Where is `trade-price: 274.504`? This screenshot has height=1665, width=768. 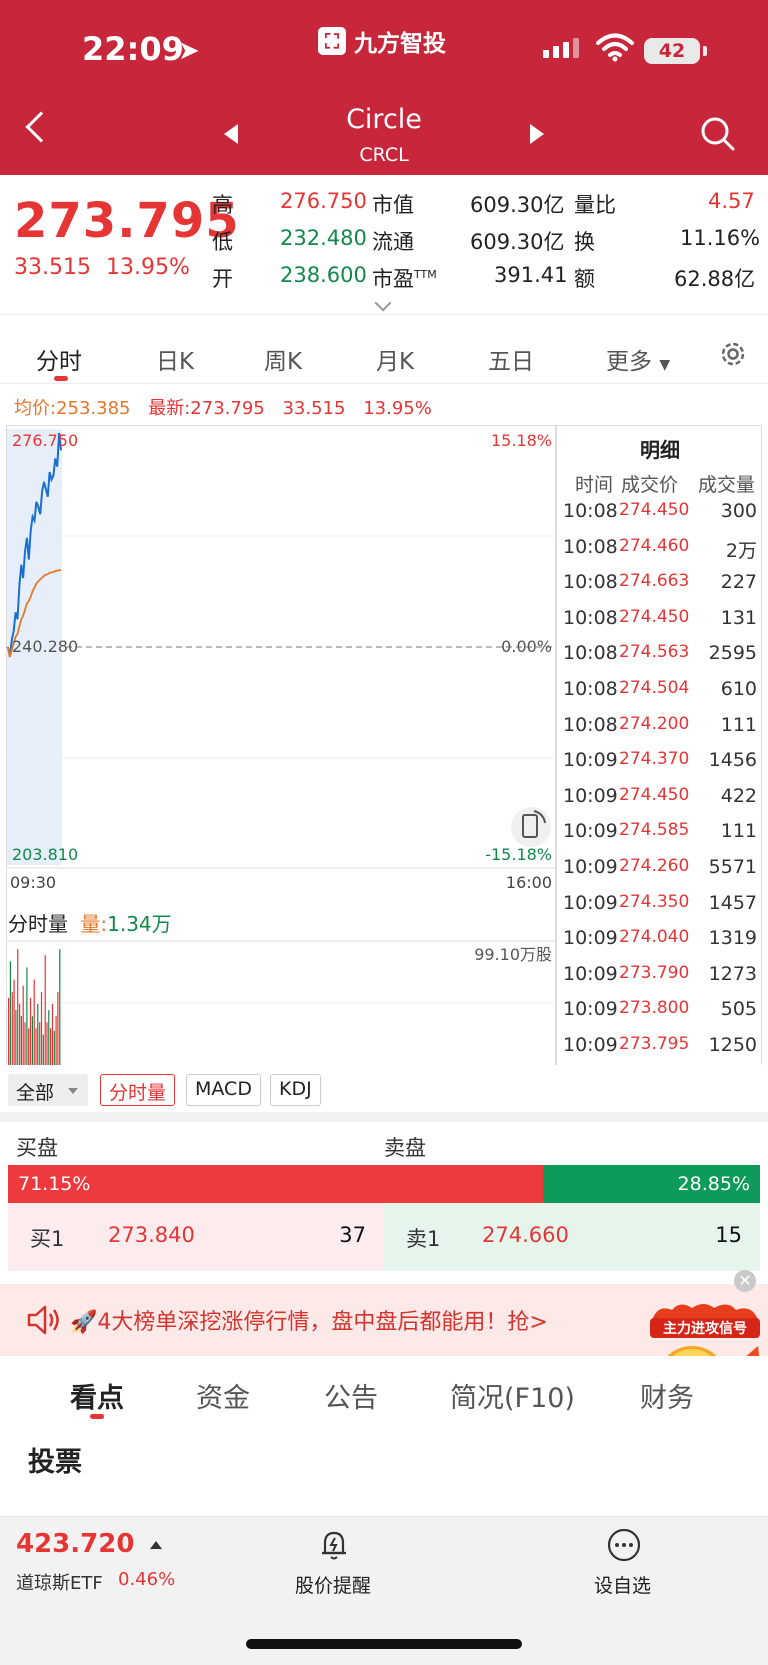 trade-price: 274.504 is located at coordinates (654, 688).